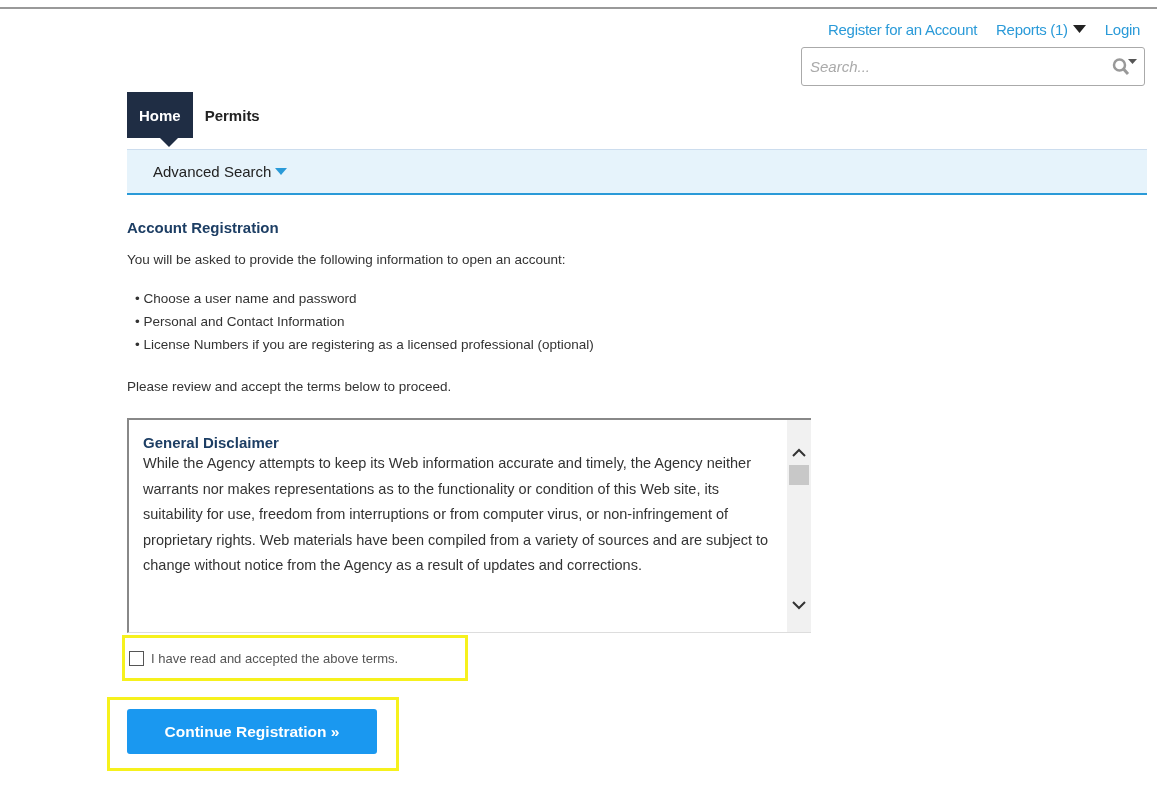  Describe the element at coordinates (136, 658) in the screenshot. I see `checkbox-square` at that location.